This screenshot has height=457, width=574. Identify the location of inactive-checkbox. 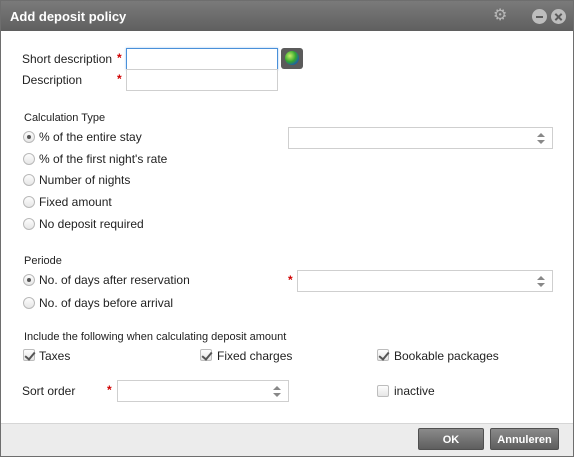
(383, 391).